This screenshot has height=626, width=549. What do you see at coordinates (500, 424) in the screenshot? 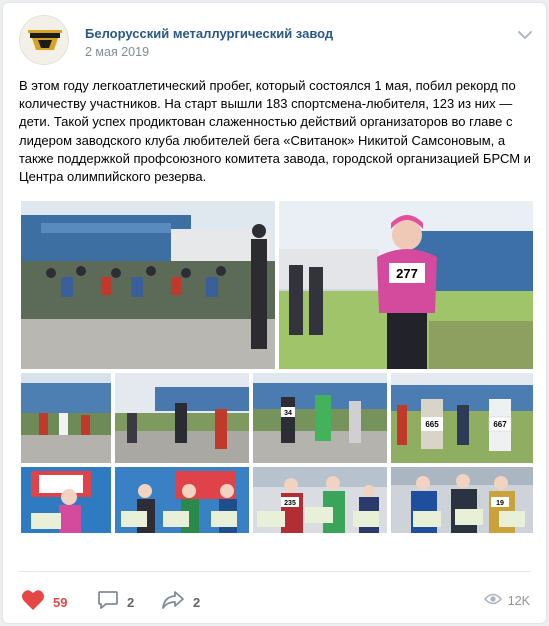
I see `bib-runner-far: 667` at bounding box center [500, 424].